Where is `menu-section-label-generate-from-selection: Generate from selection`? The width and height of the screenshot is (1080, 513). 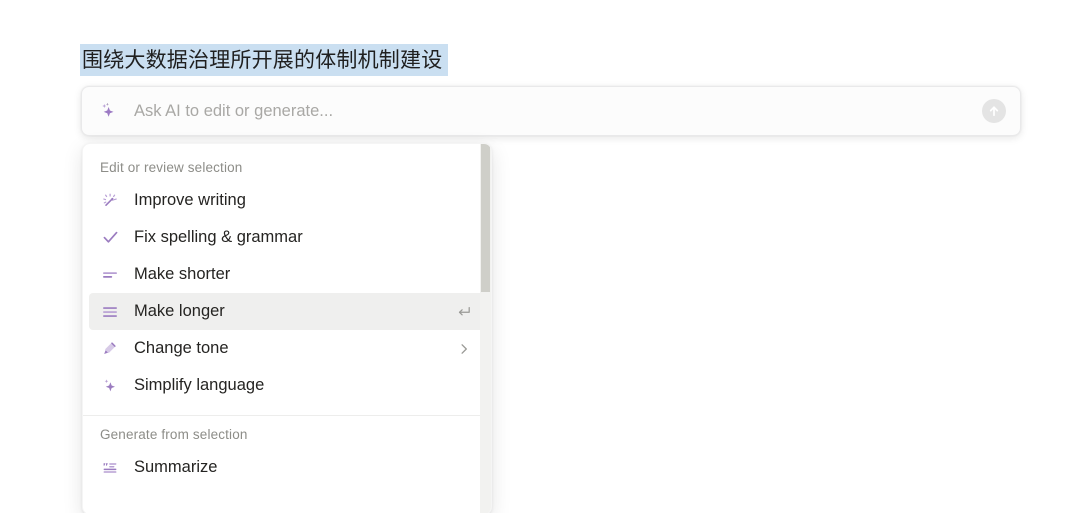 menu-section-label-generate-from-selection: Generate from selection is located at coordinates (174, 434).